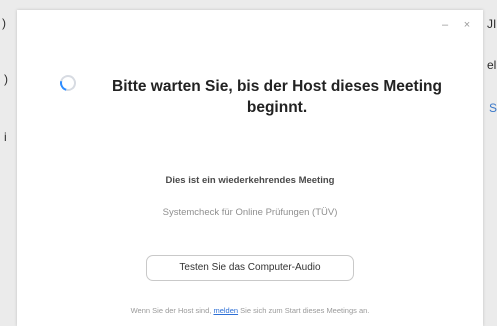  I want to click on background-text-fragment: i, so click(5, 137).